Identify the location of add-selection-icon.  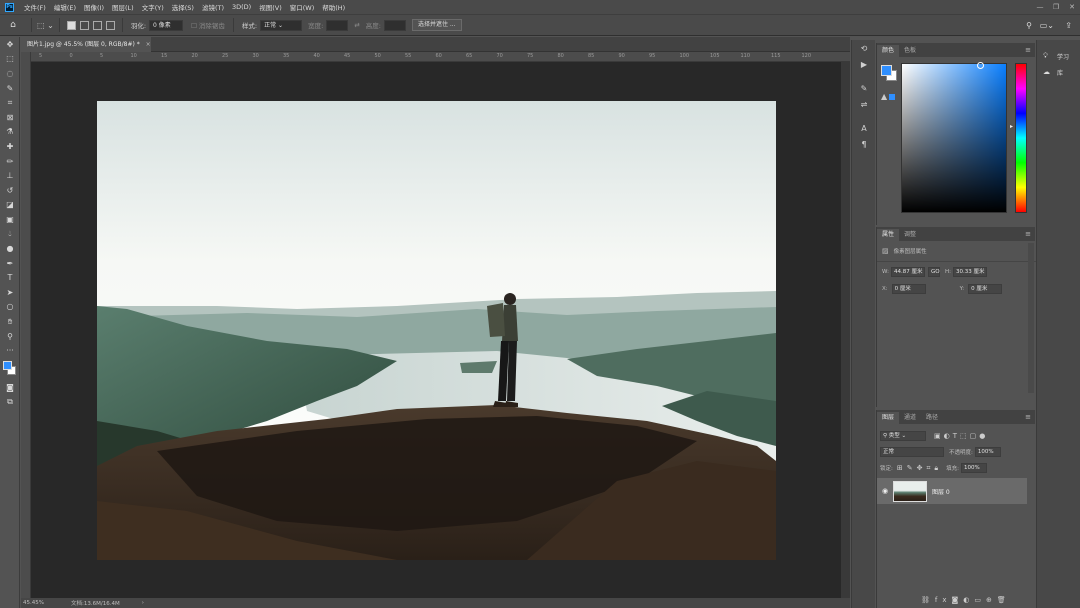
(84, 25).